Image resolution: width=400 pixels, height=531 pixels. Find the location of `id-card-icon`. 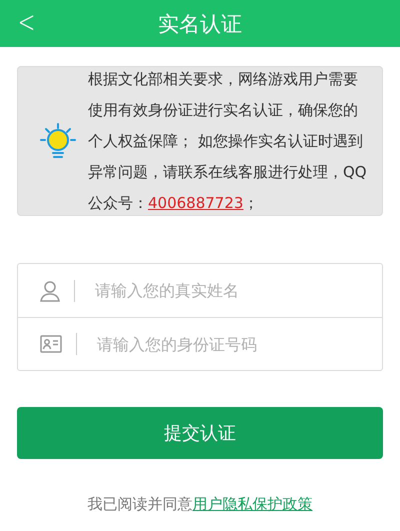

id-card-icon is located at coordinates (51, 344).